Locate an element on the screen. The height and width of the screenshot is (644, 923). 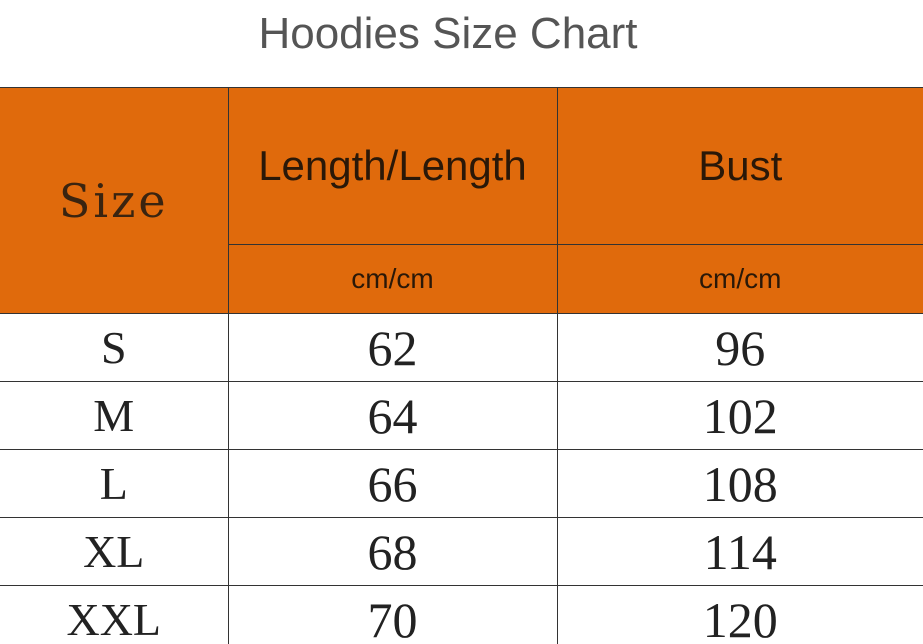
size-cell: S is located at coordinates (114, 347).